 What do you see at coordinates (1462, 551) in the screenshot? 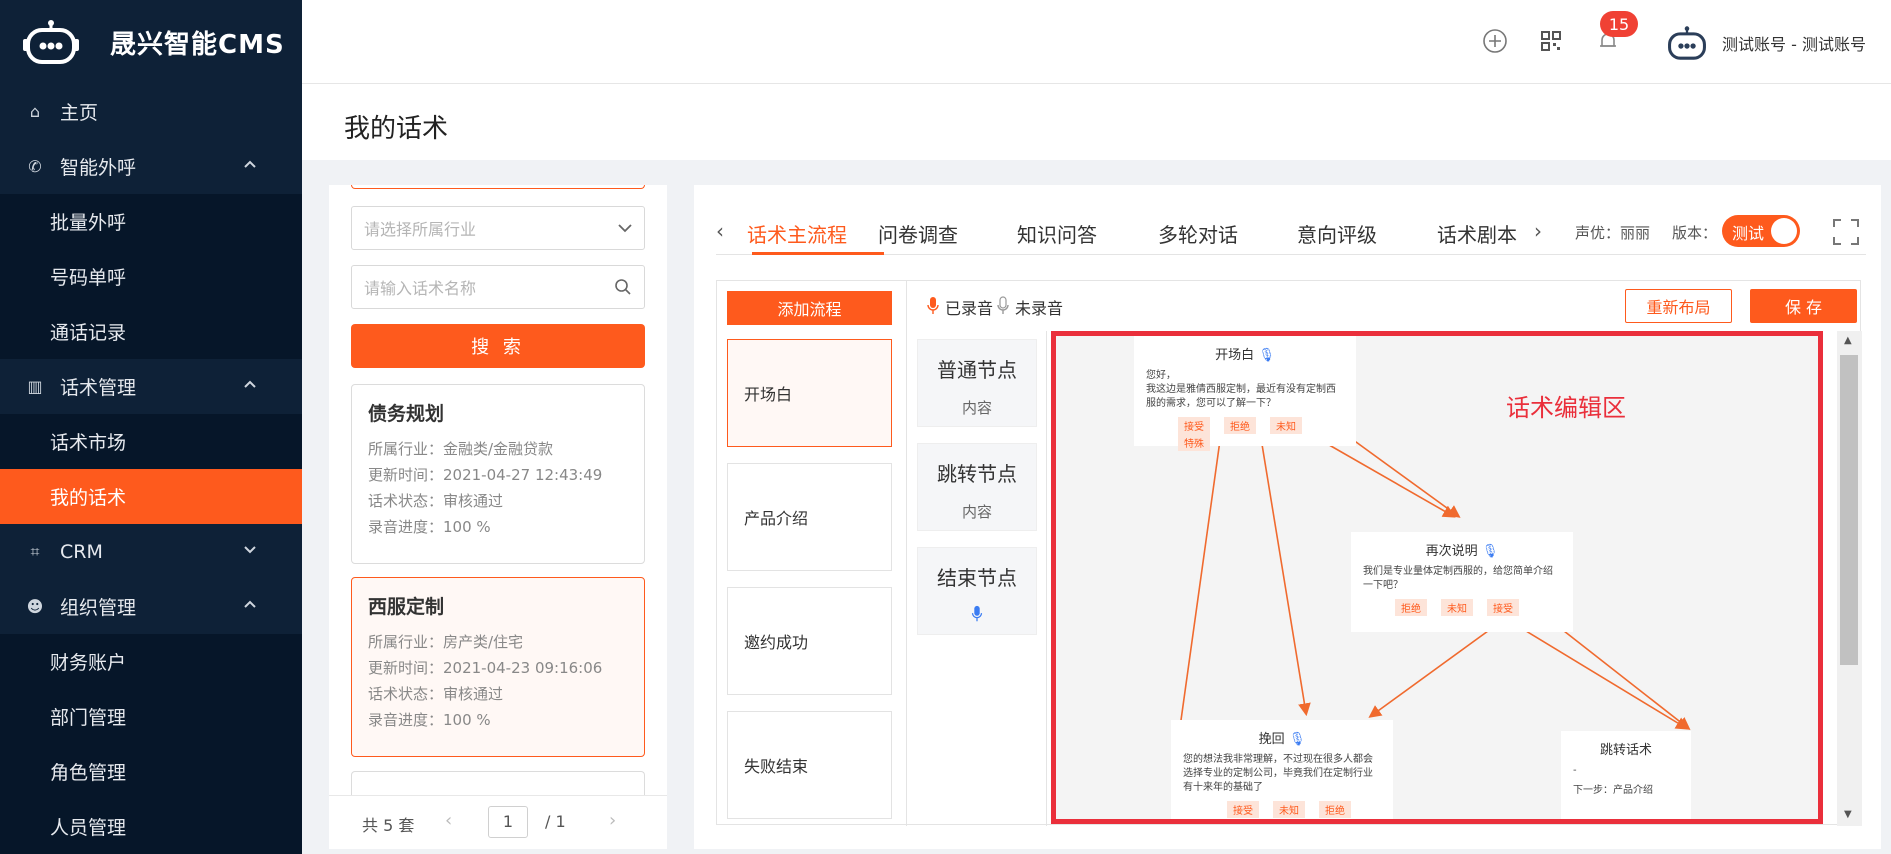
I see `node-title: 再次说明 🎙` at bounding box center [1462, 551].